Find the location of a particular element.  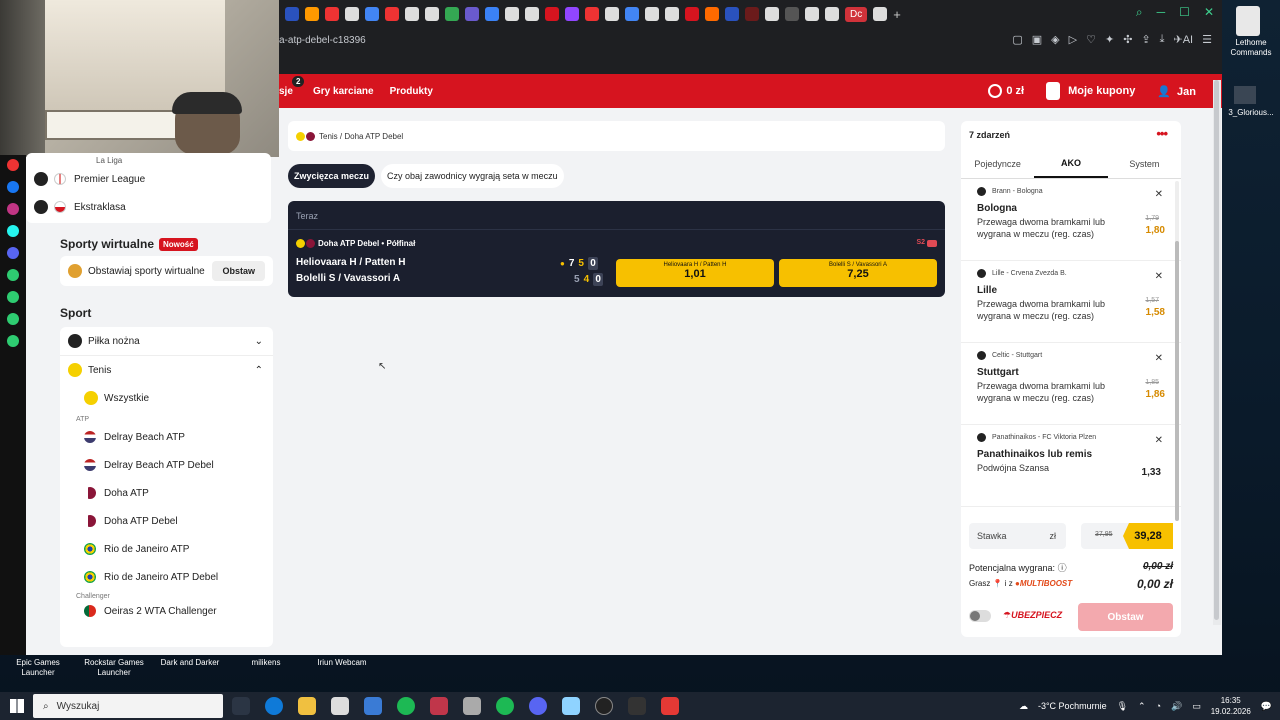

balance: 0 zł is located at coordinates (1006, 91).